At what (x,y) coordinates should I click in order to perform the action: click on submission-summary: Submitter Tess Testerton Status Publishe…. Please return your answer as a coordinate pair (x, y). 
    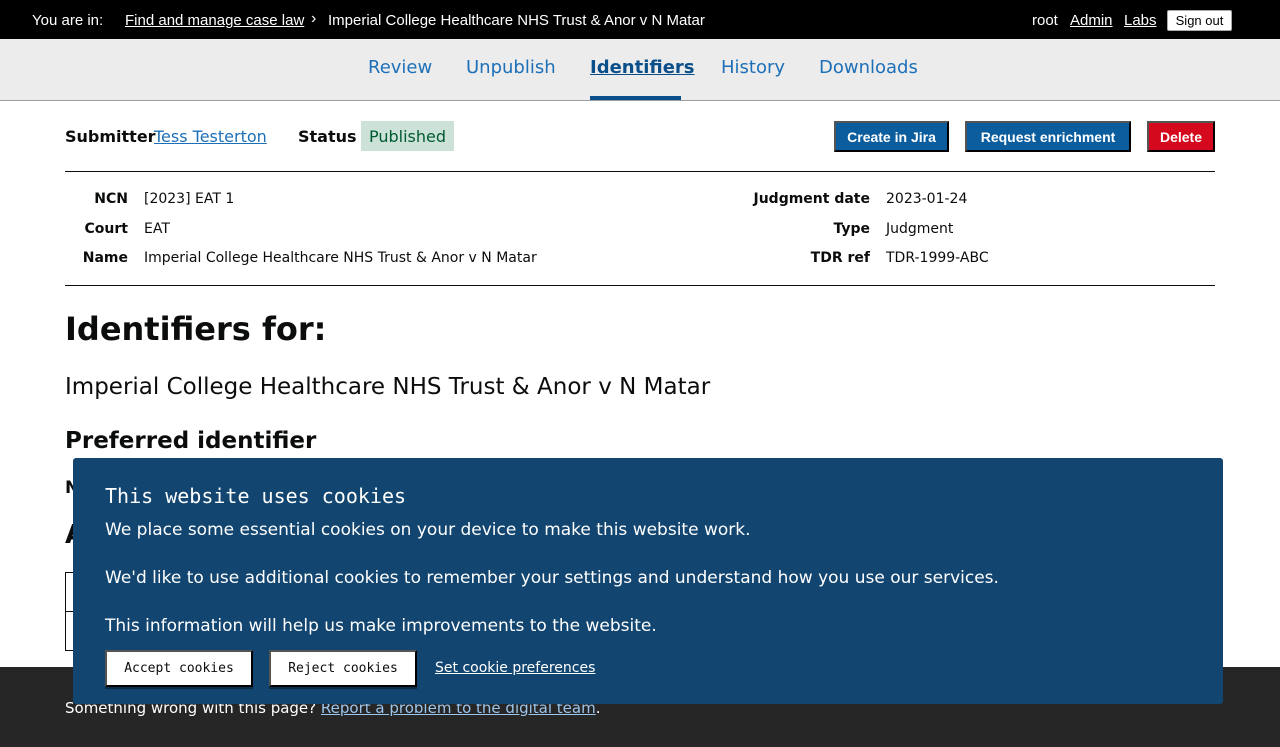
    Looking at the image, I should click on (640, 146).